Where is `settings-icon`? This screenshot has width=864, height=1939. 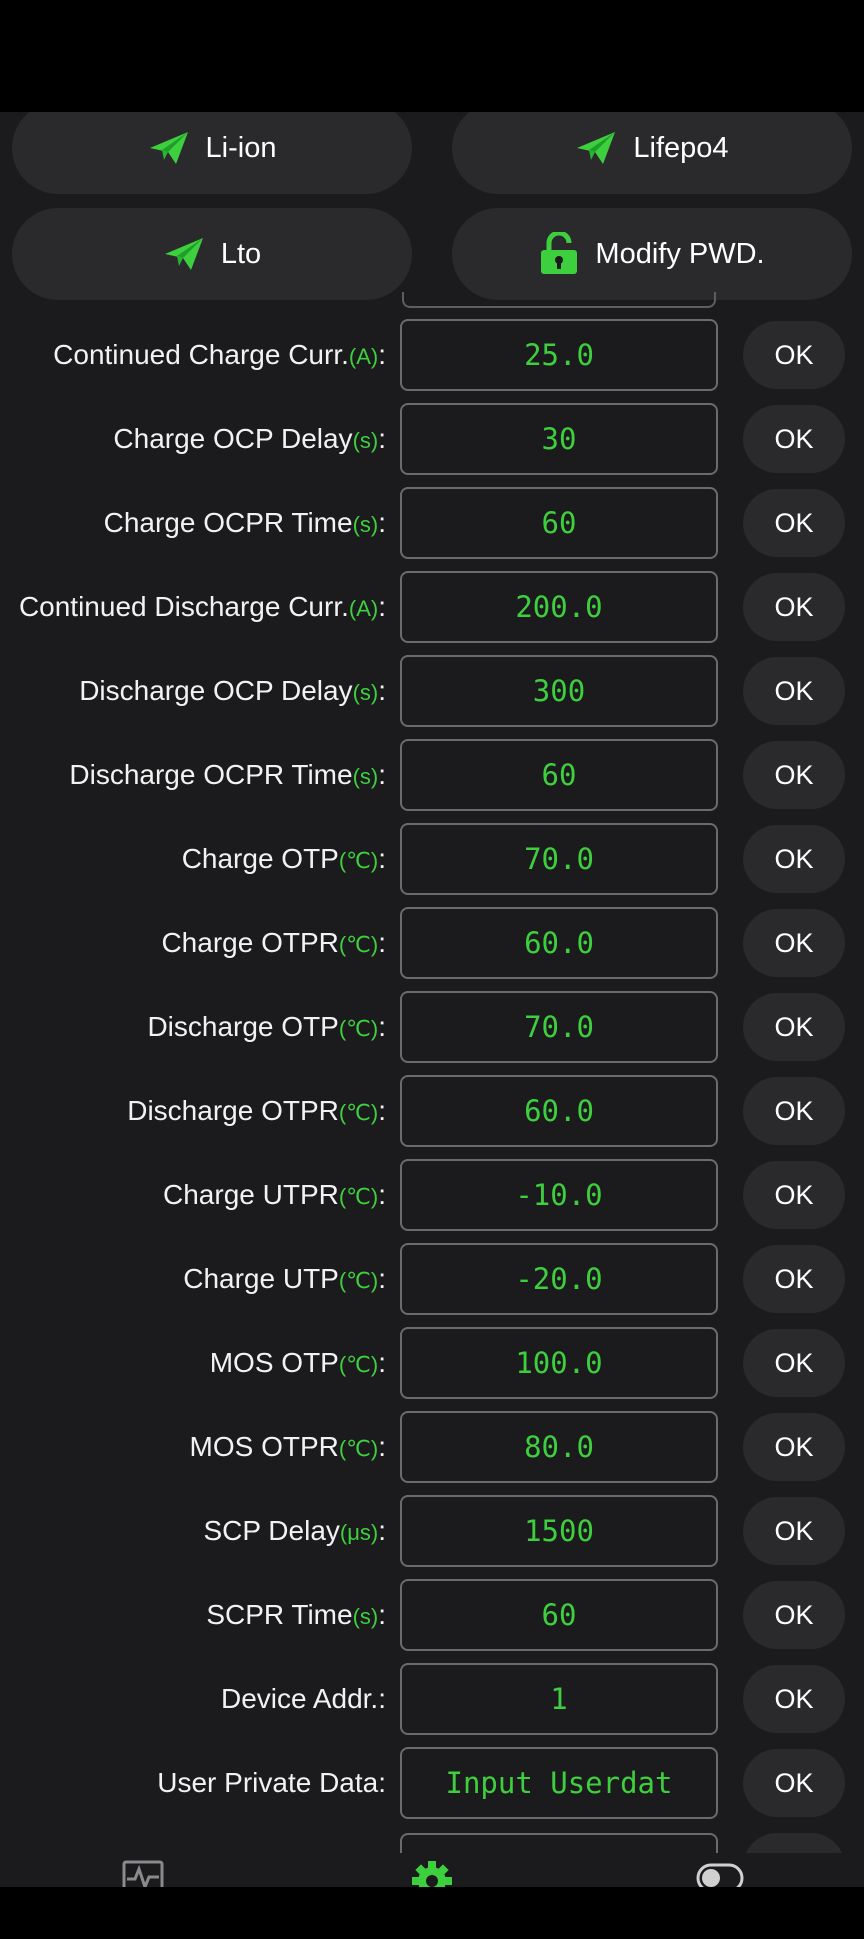 settings-icon is located at coordinates (432, 1873).